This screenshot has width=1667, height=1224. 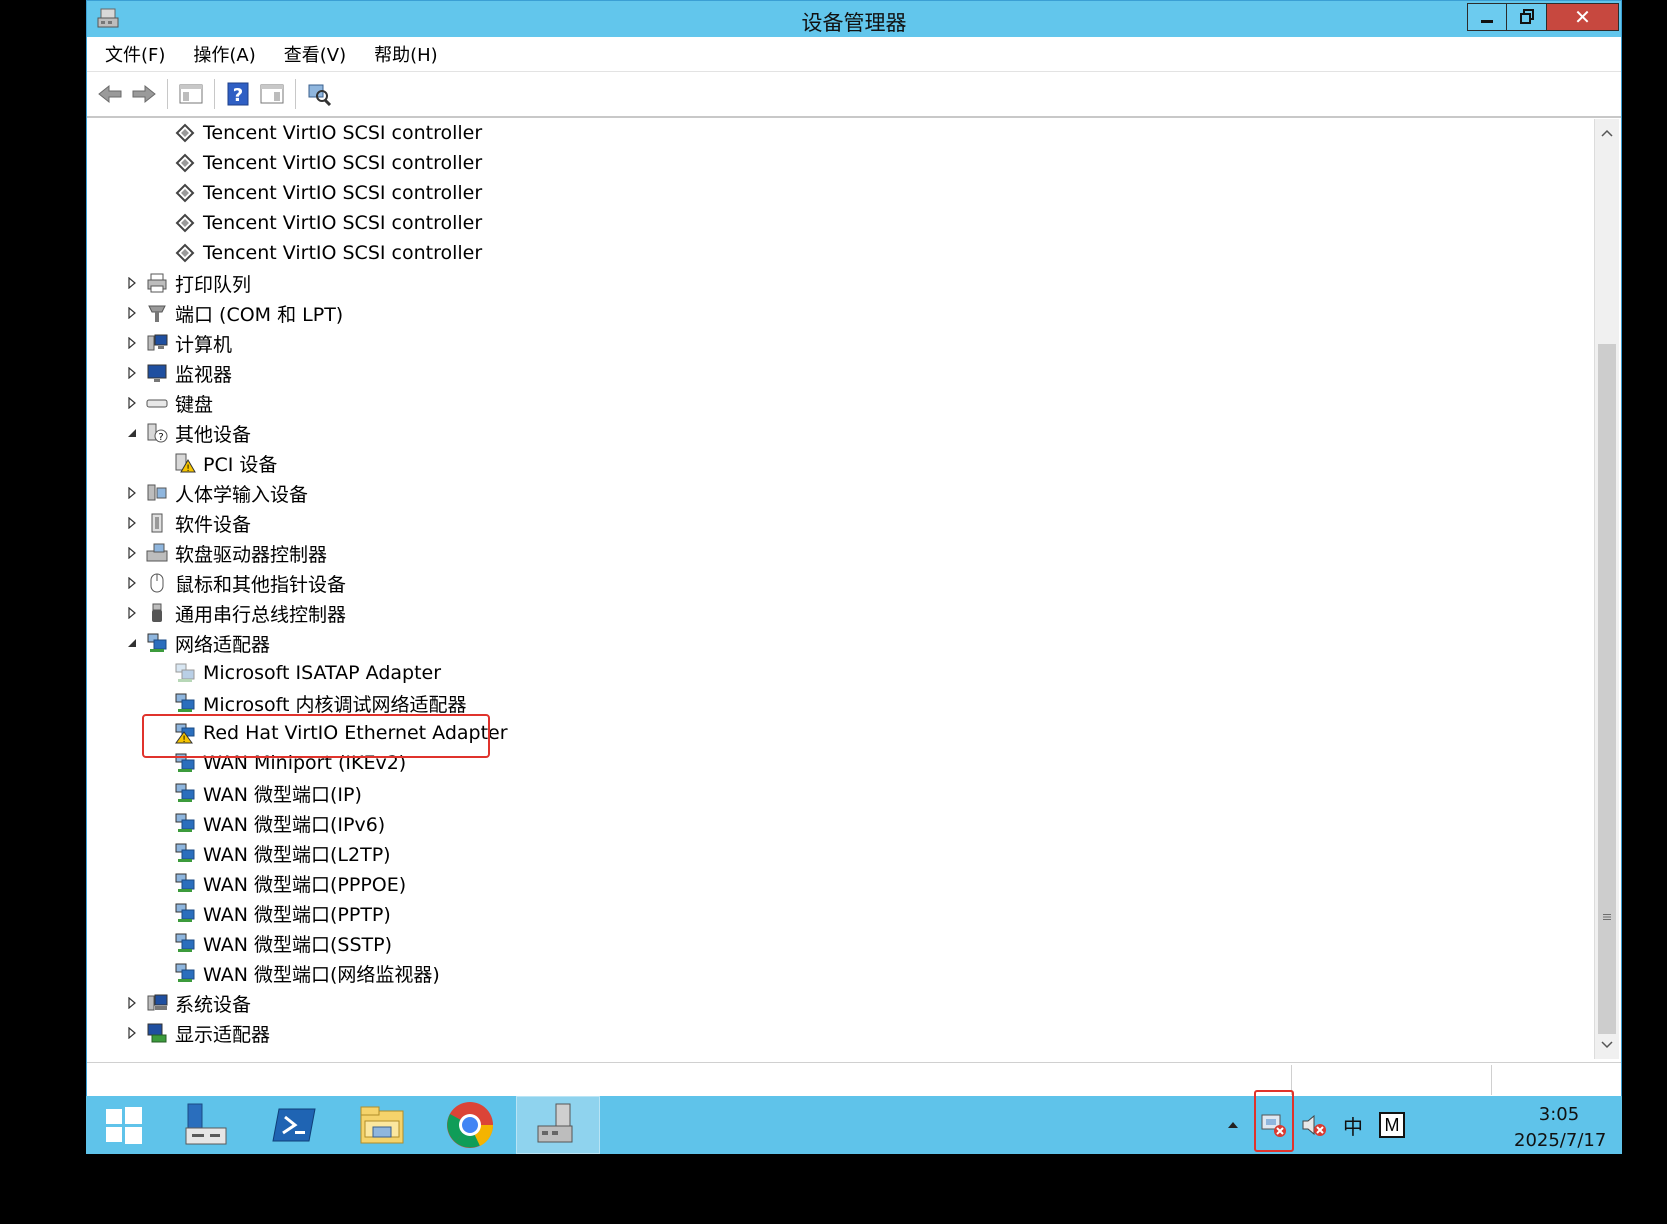 What do you see at coordinates (238, 94) in the screenshot?
I see `help-button: ?` at bounding box center [238, 94].